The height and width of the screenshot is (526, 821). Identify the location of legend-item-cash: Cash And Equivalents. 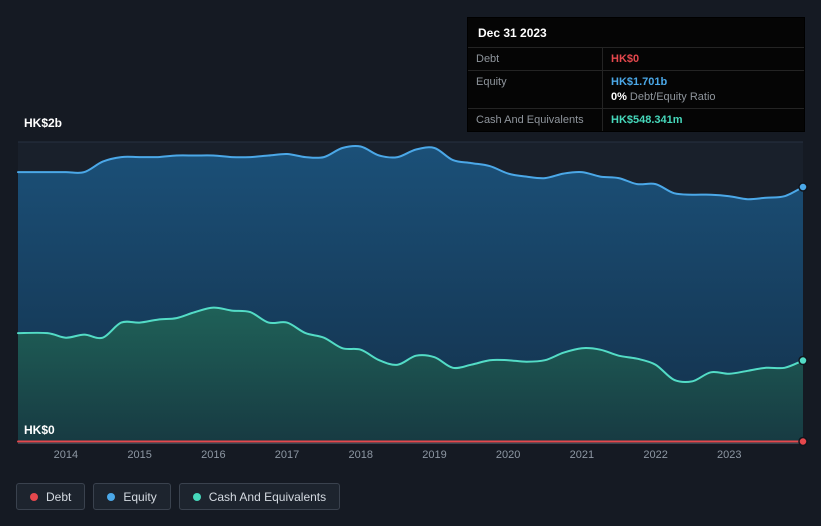
(259, 496).